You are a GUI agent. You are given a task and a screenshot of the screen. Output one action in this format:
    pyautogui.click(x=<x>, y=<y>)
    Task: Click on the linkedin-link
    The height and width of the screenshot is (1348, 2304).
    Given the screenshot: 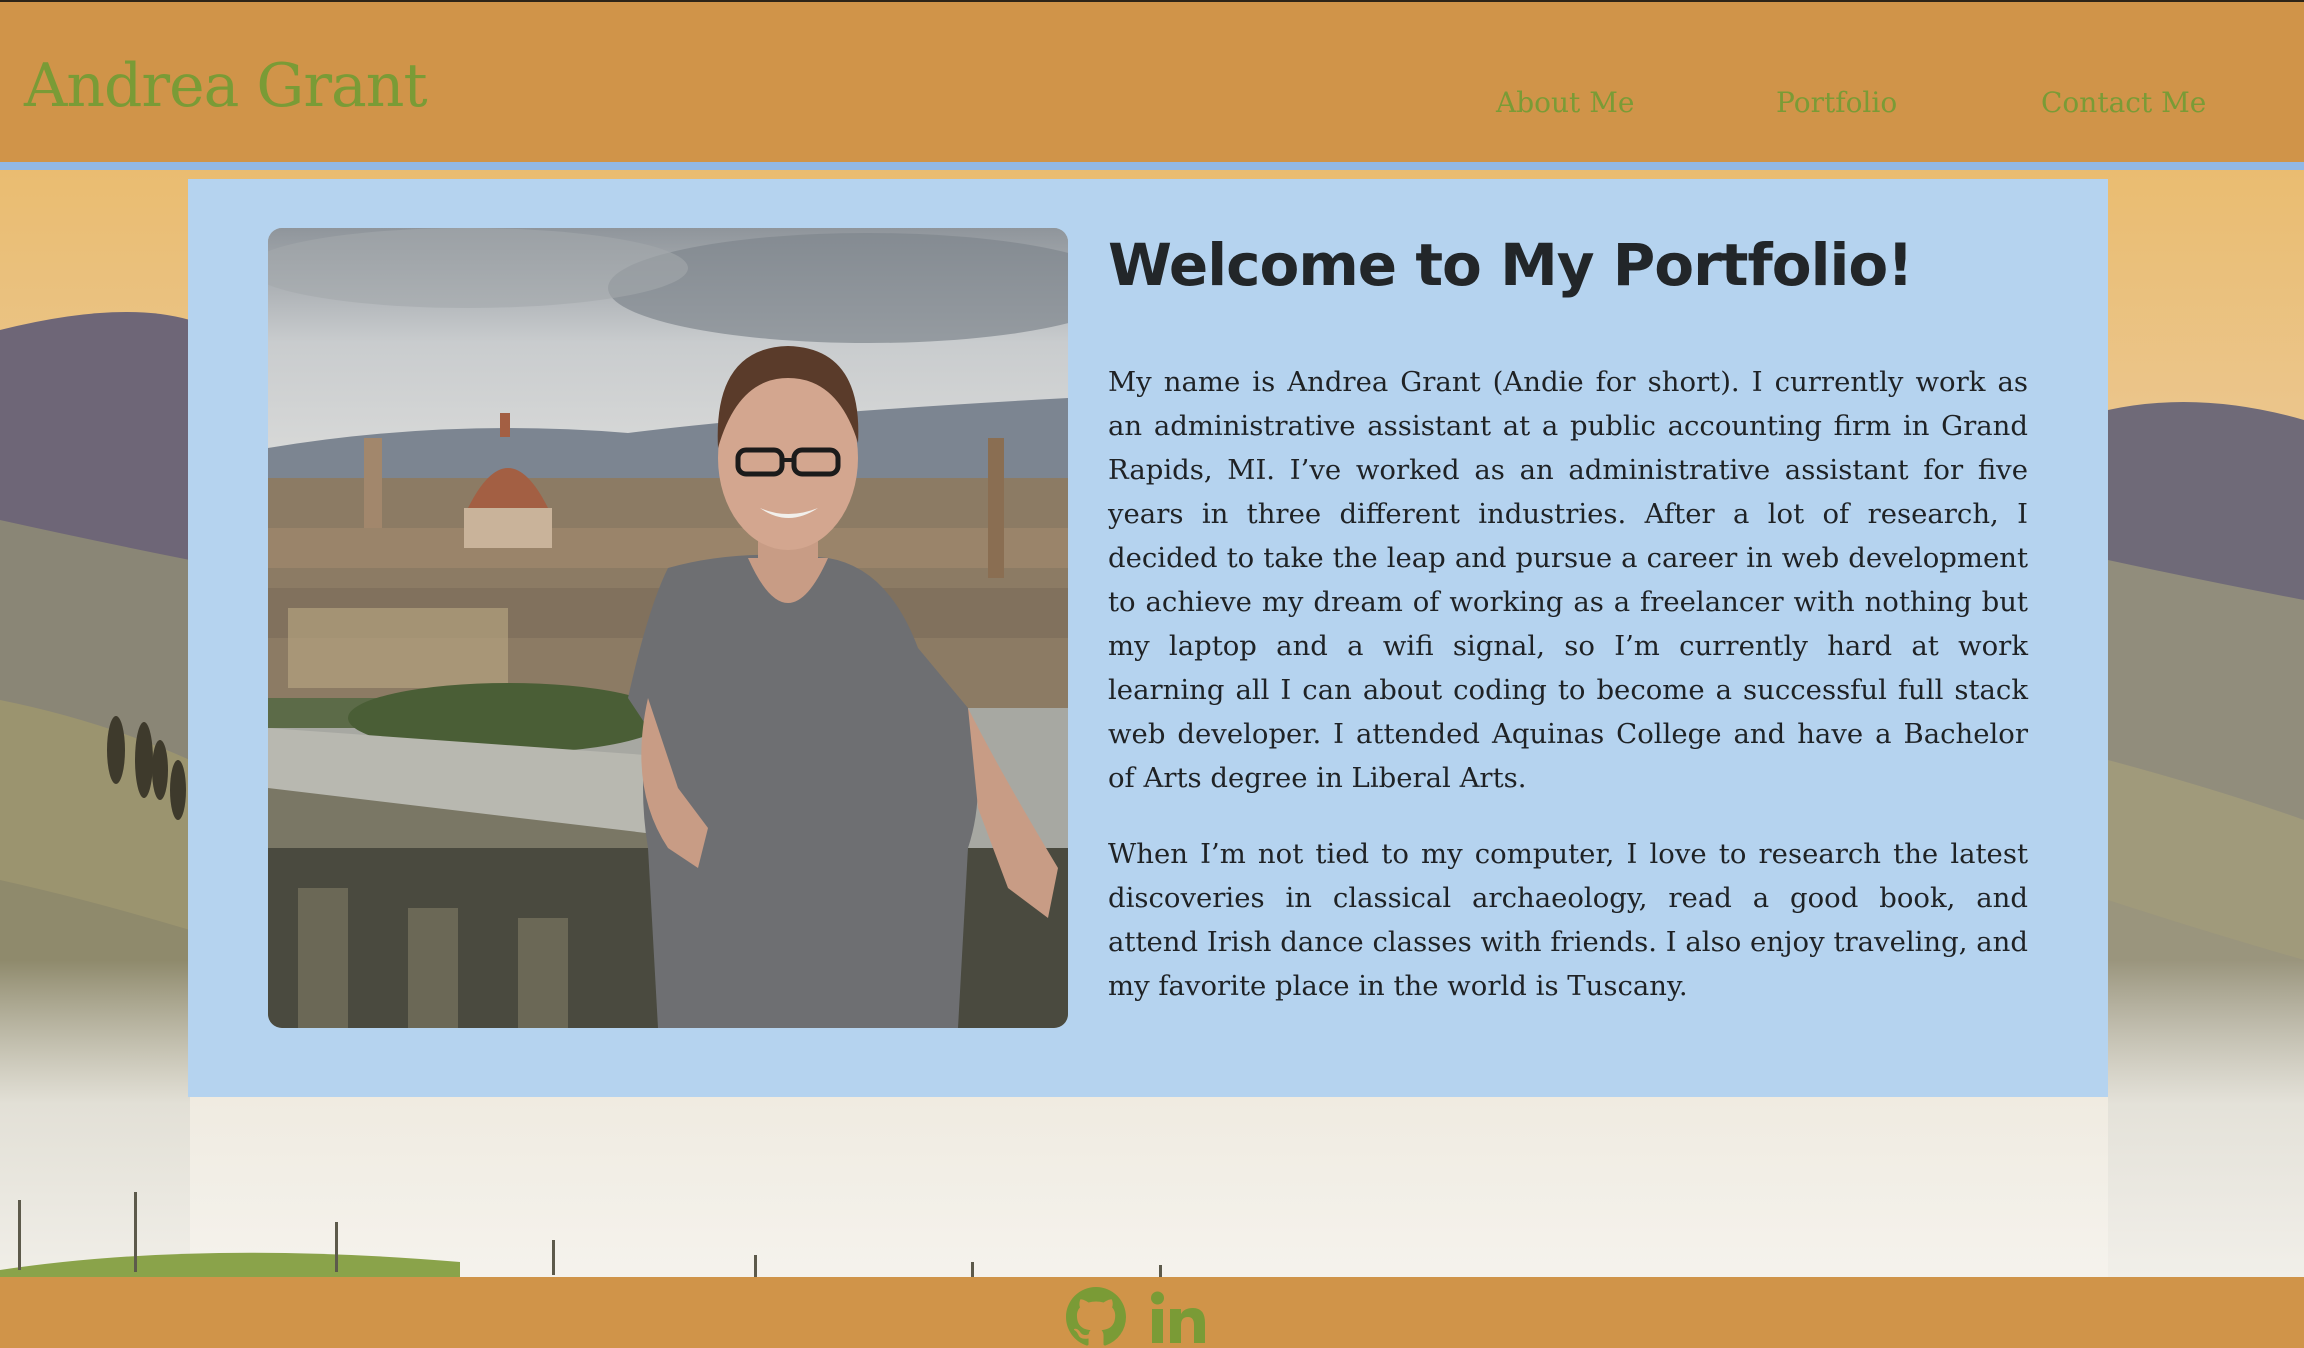 What is the action you would take?
    pyautogui.click(x=1178, y=1317)
    